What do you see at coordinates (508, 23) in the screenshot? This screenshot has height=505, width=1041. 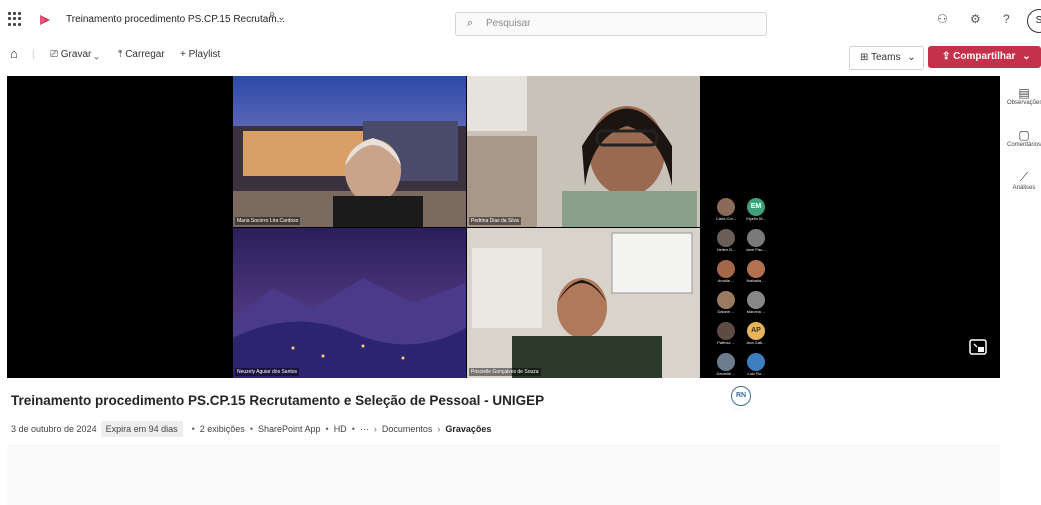 I see `search-placeholder: Pesquisar` at bounding box center [508, 23].